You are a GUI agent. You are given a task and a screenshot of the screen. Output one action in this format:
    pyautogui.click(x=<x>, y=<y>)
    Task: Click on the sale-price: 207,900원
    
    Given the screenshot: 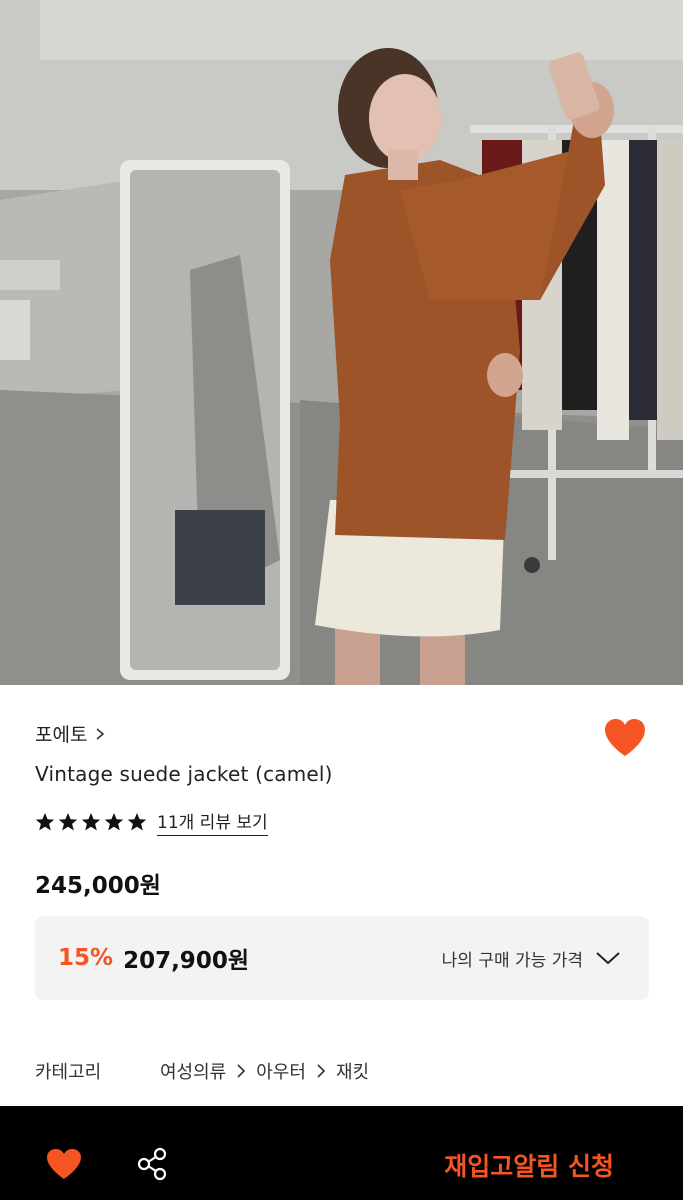 What is the action you would take?
    pyautogui.click(x=186, y=961)
    